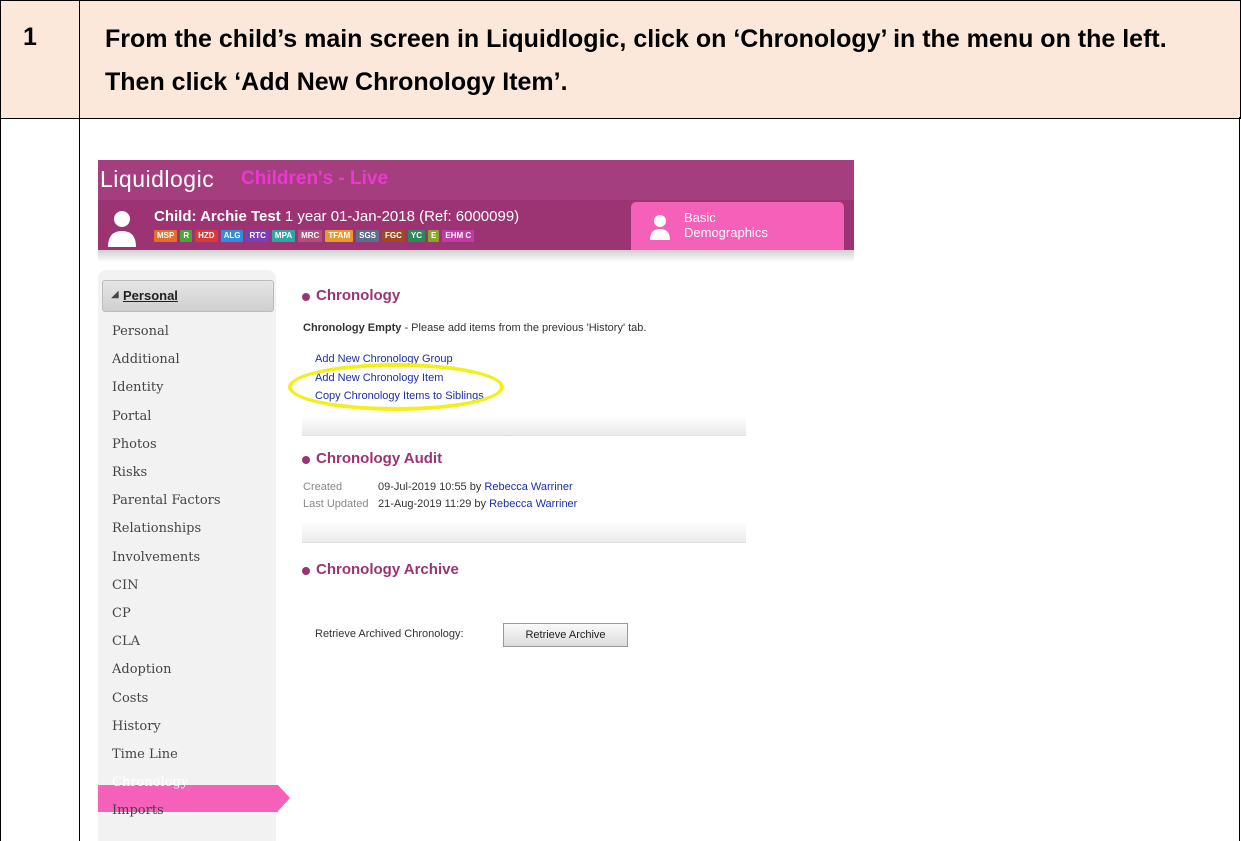 This screenshot has height=841, width=1241. I want to click on created-value: 09-Jul-2019 10:55 by Rebecca Warriner, so click(475, 487).